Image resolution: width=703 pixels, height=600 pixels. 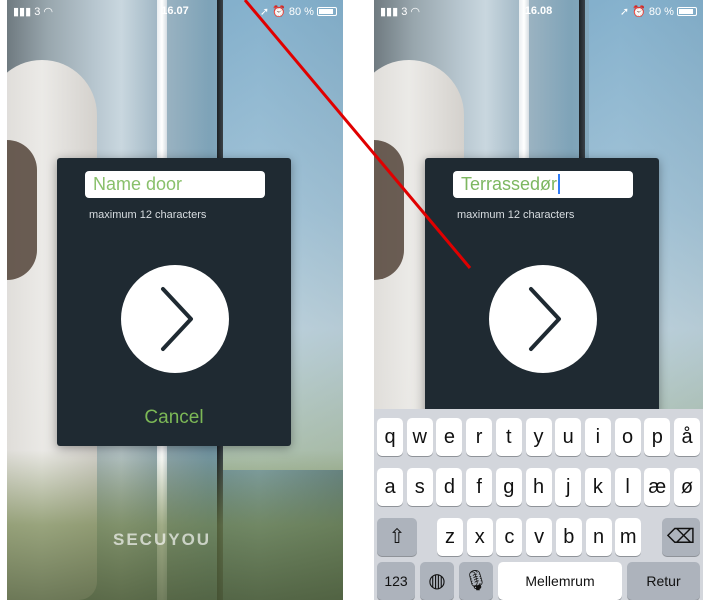 I want to click on backspace-key: ⌫, so click(x=681, y=537).